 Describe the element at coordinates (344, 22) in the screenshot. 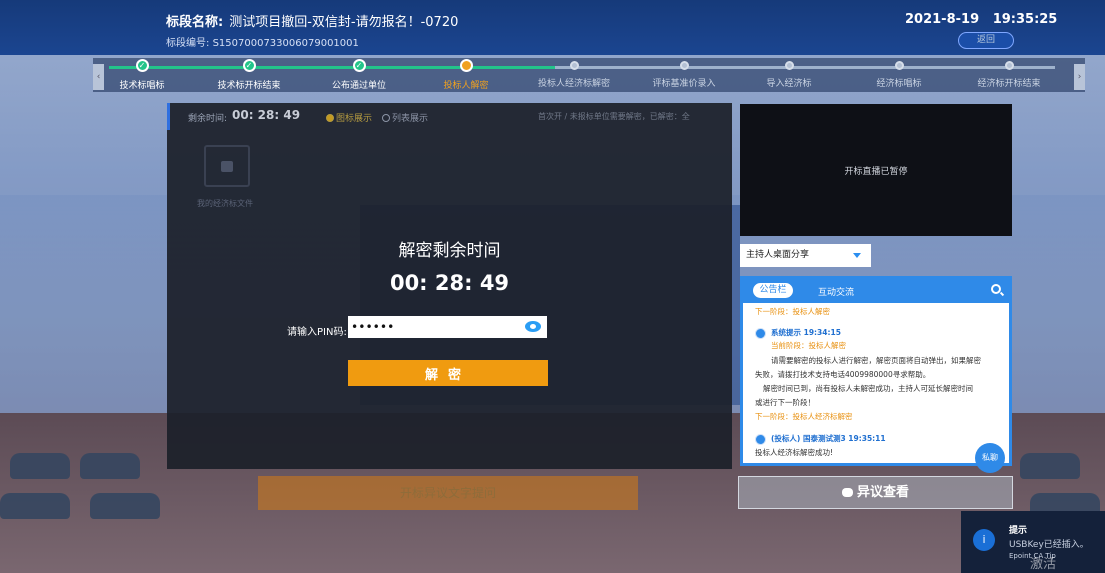

I see `title-value: 测试项目撤回-双信封-请勿报名！-0720` at that location.